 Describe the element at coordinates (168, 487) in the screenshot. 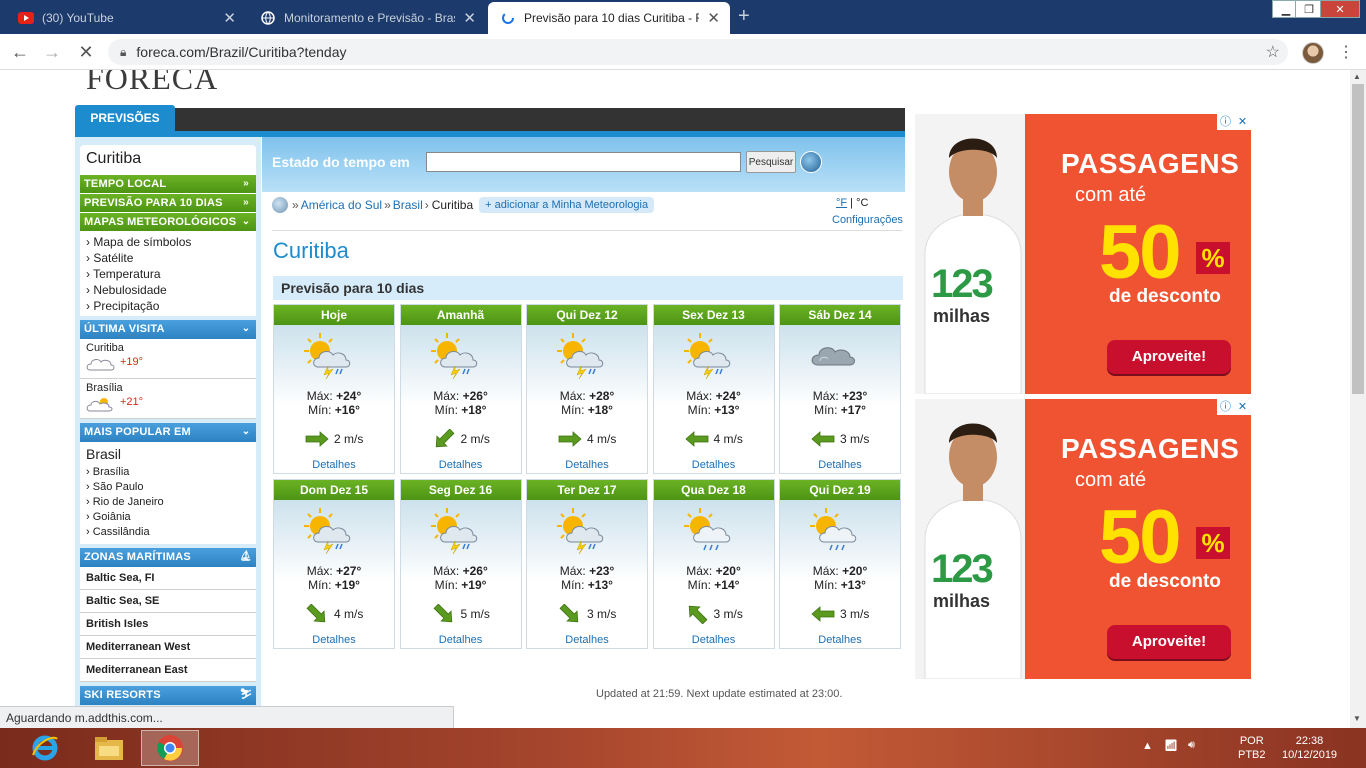

I see `popular-link: › São Paulo` at that location.